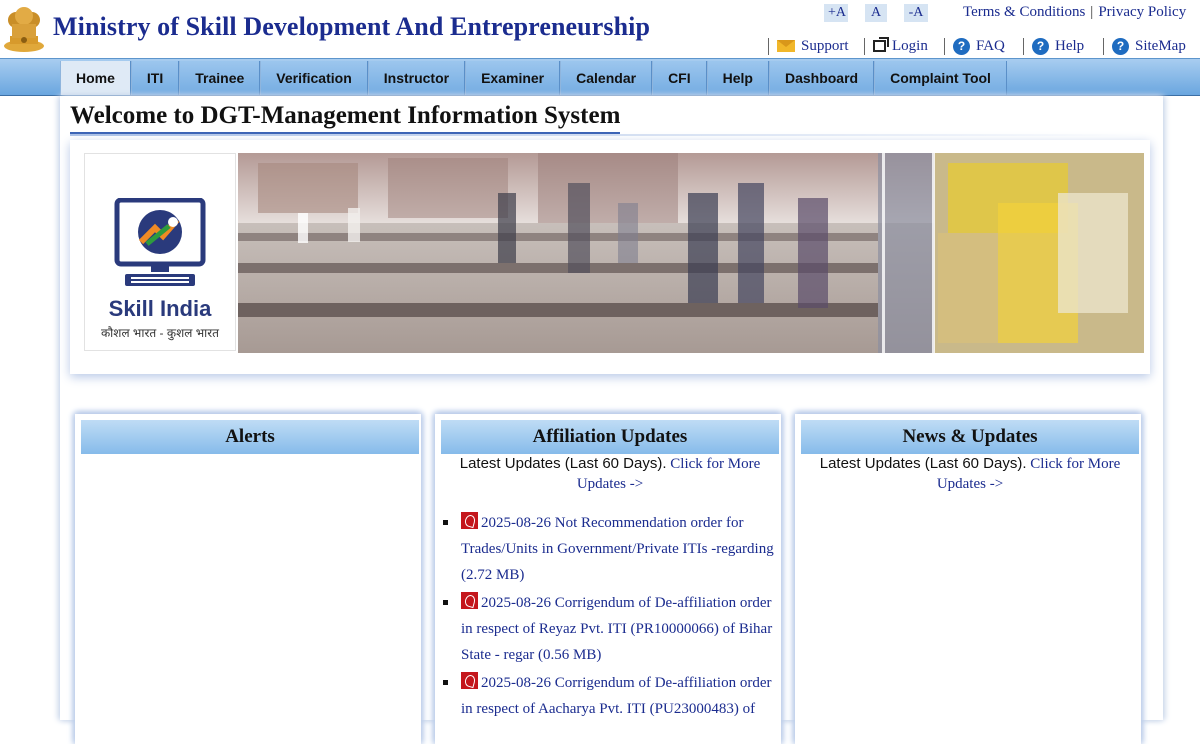 The image size is (1200, 744). Describe the element at coordinates (990, 45) in the screenshot. I see `faq-label: FAQ` at that location.